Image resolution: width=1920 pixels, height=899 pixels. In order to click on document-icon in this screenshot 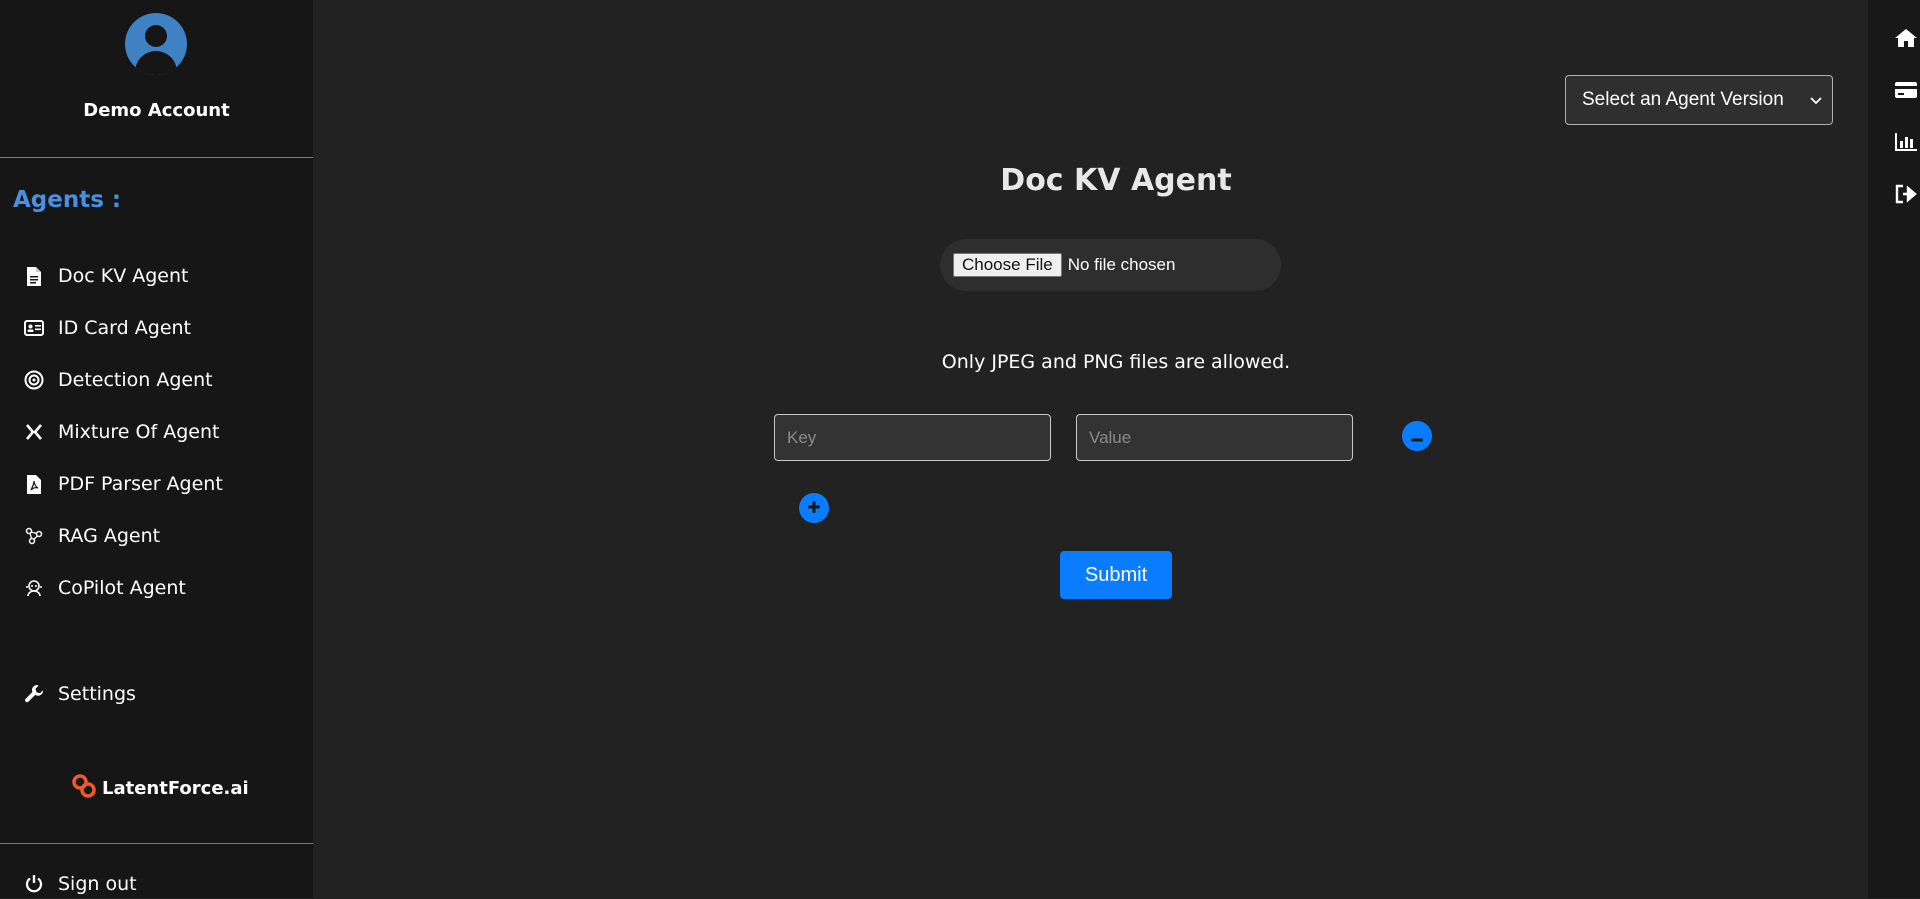, I will do `click(34, 276)`.